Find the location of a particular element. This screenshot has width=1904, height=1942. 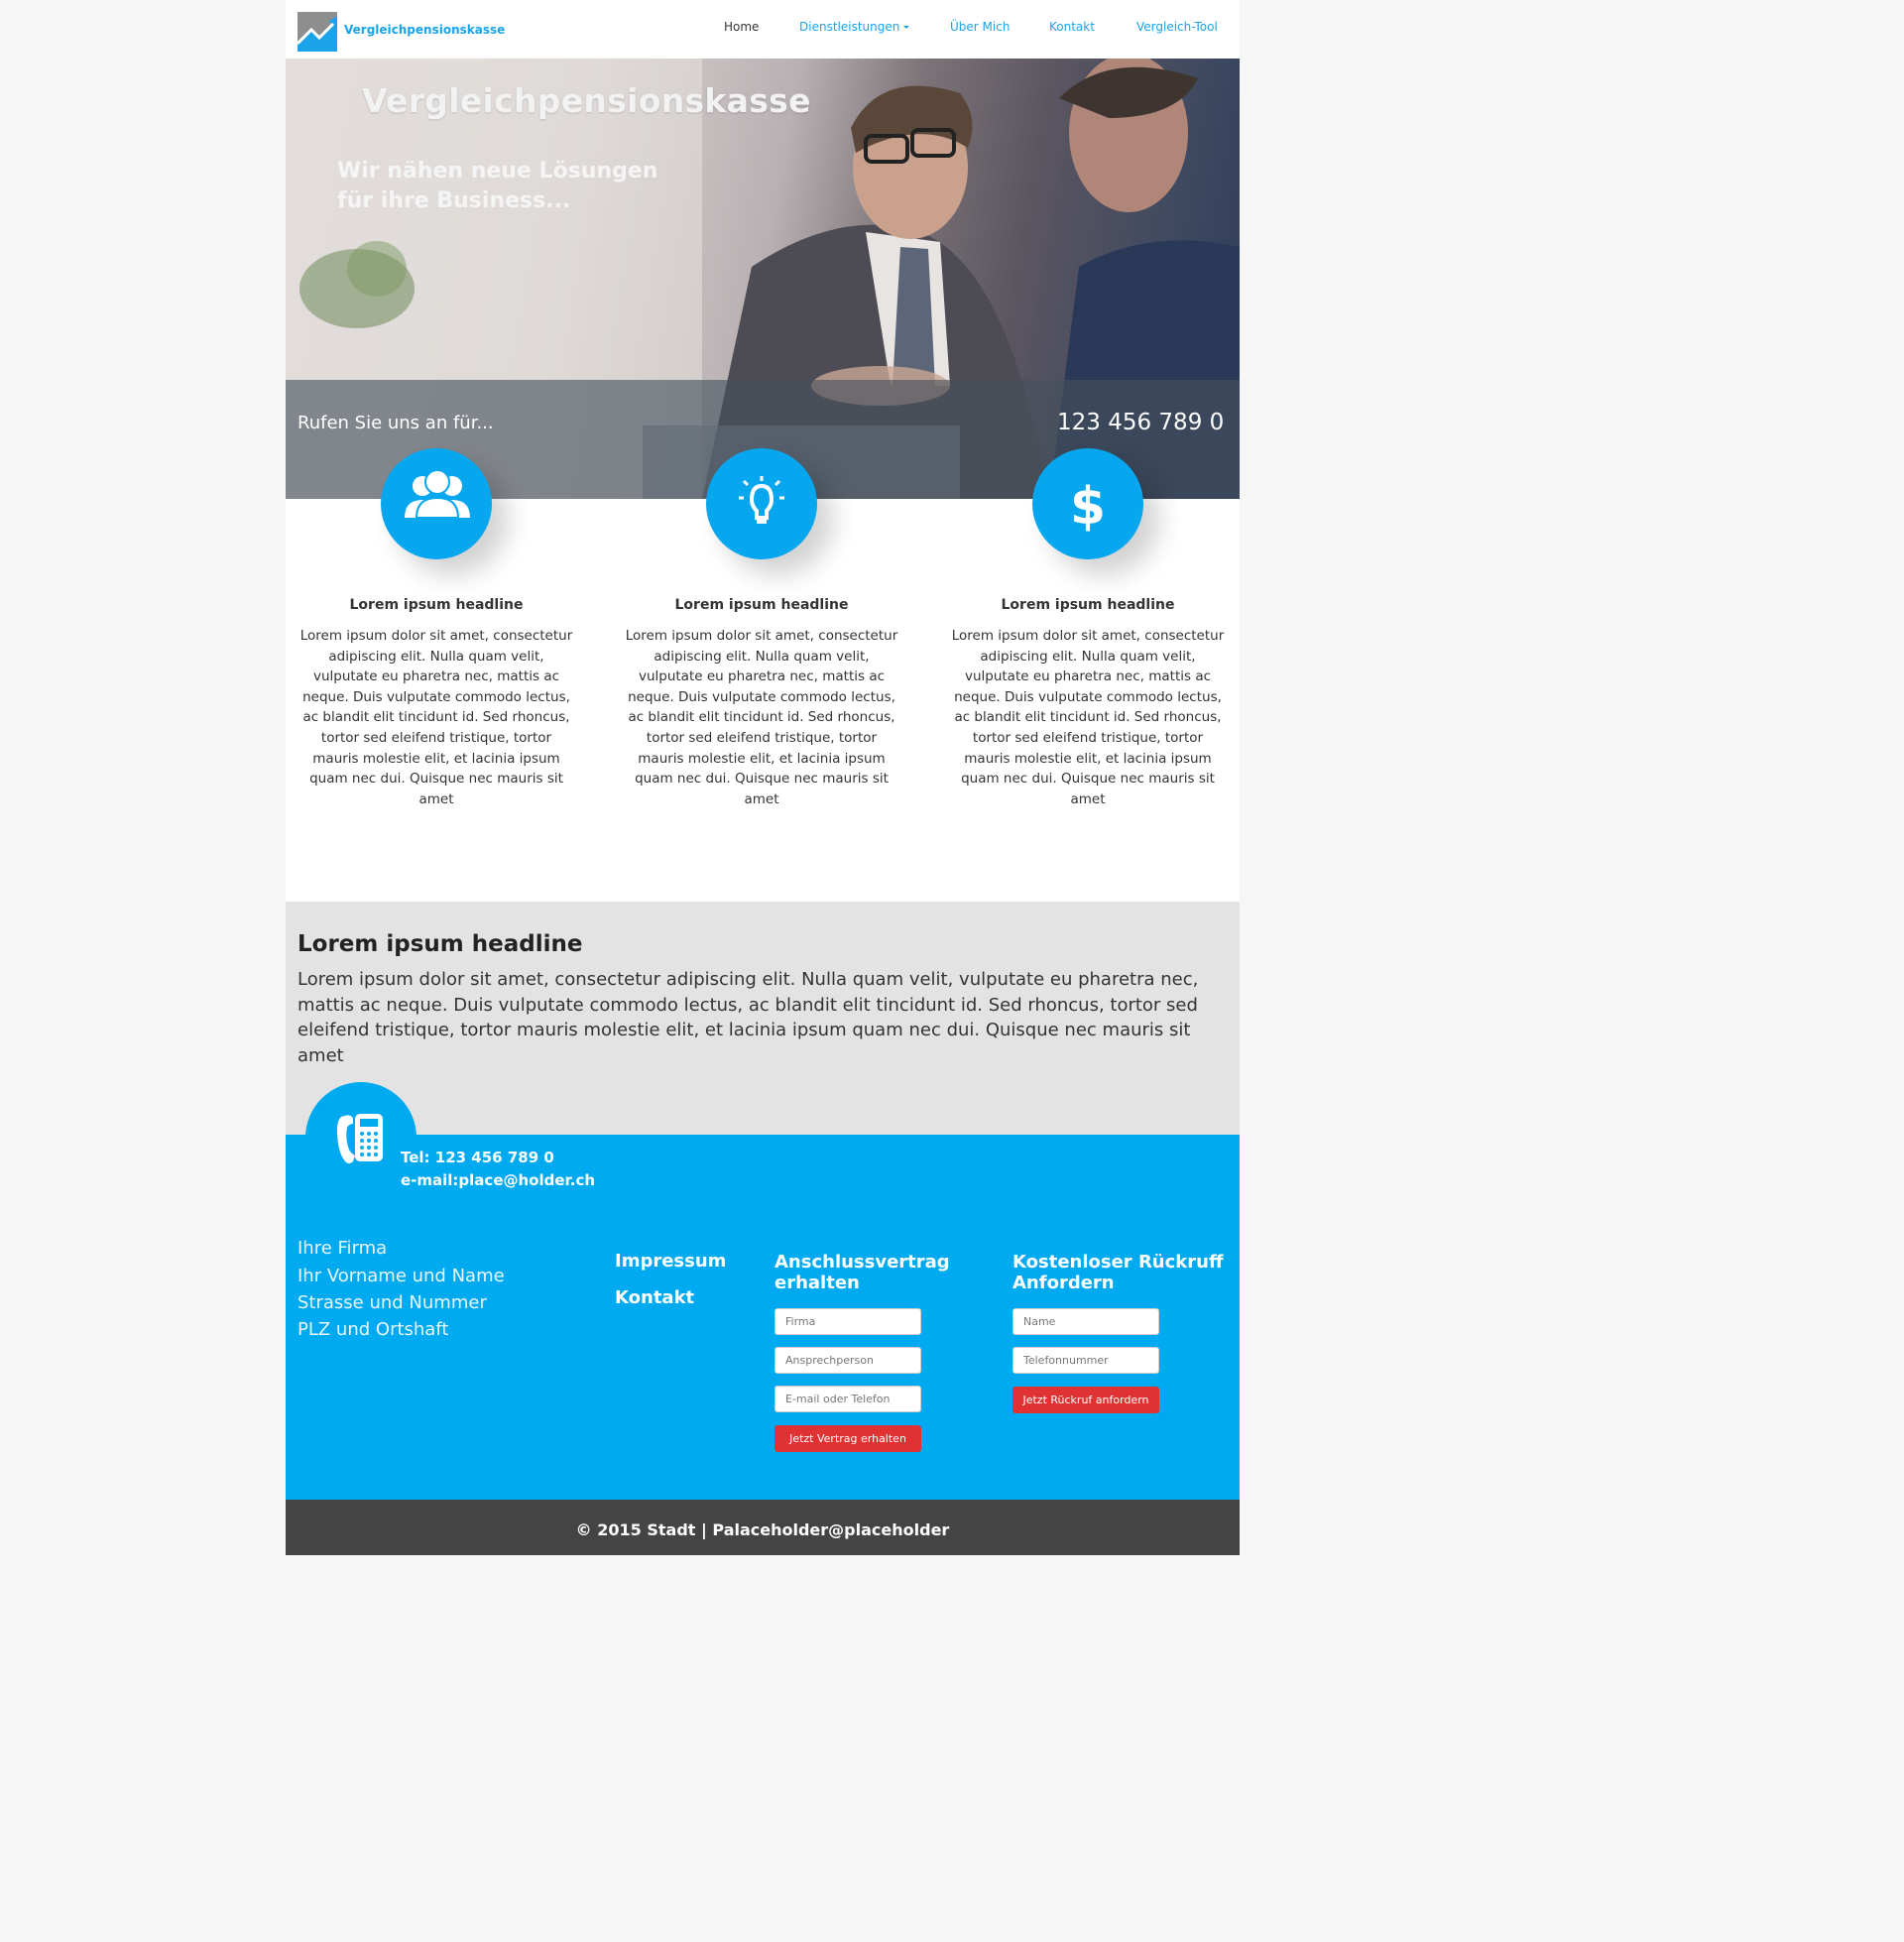

nav-vergleich-tool: Vergleich-Tool is located at coordinates (1177, 27).